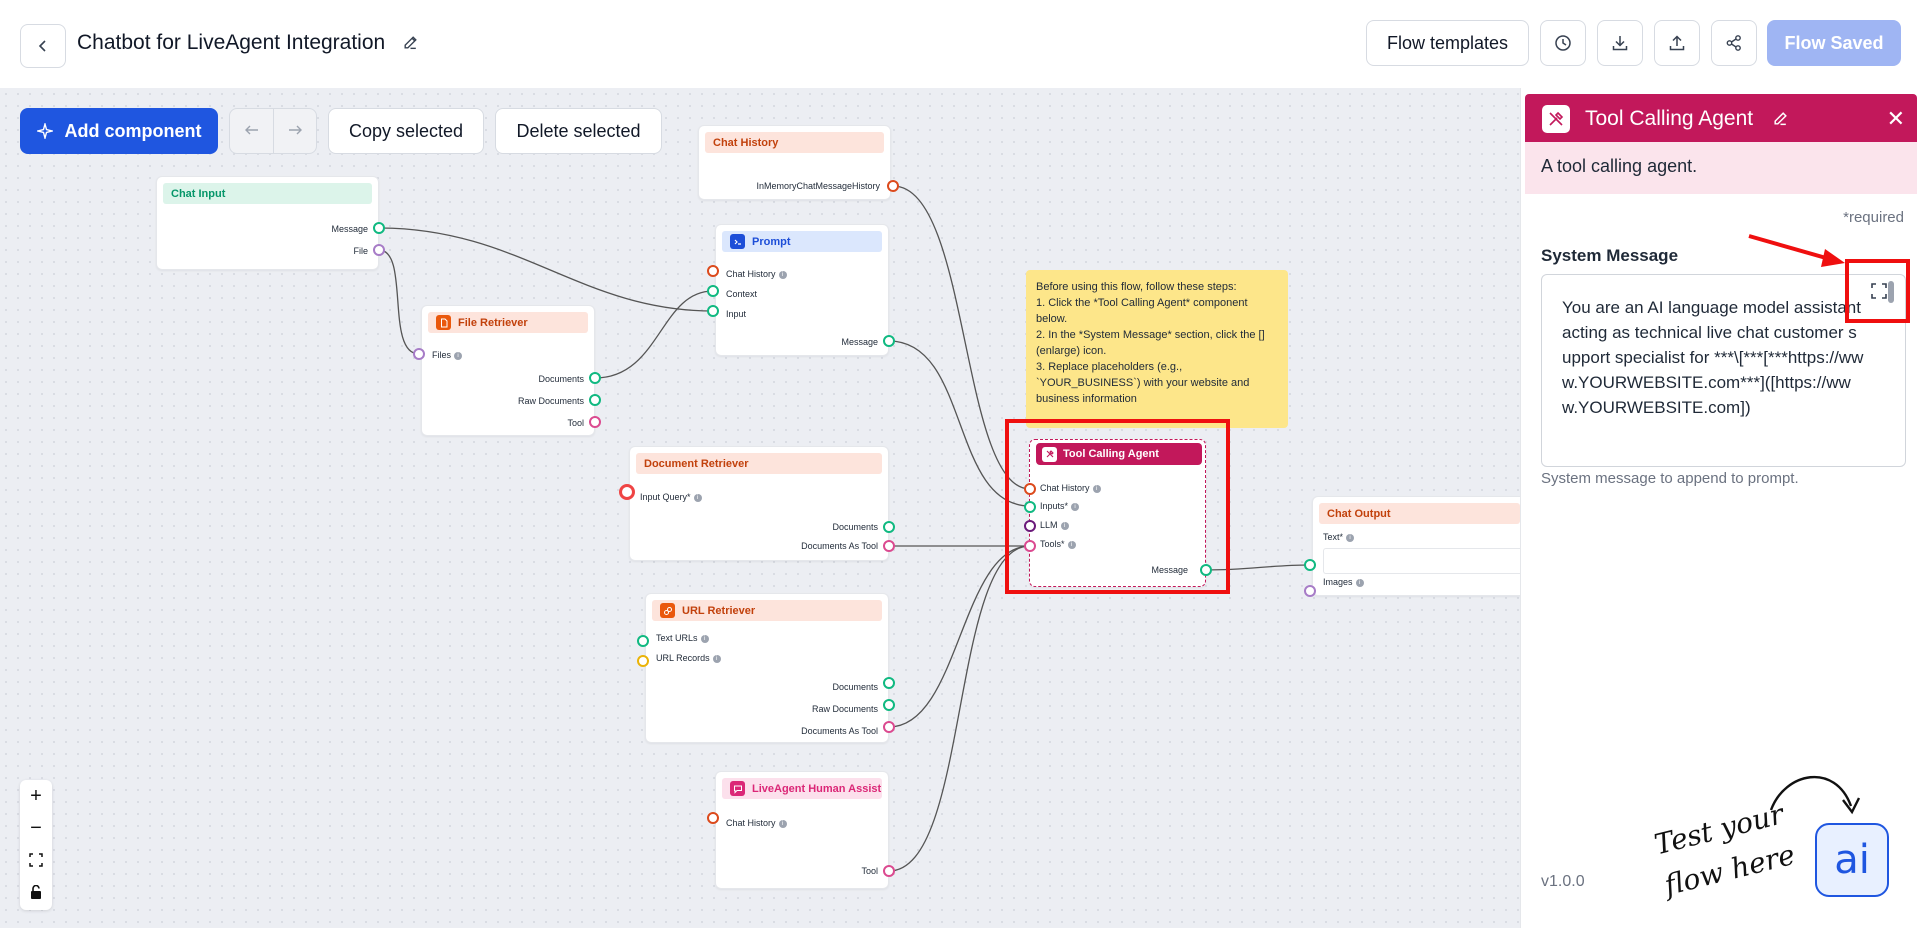 Image resolution: width=1920 pixels, height=928 pixels. Describe the element at coordinates (443, 322) in the screenshot. I see `file-icon` at that location.